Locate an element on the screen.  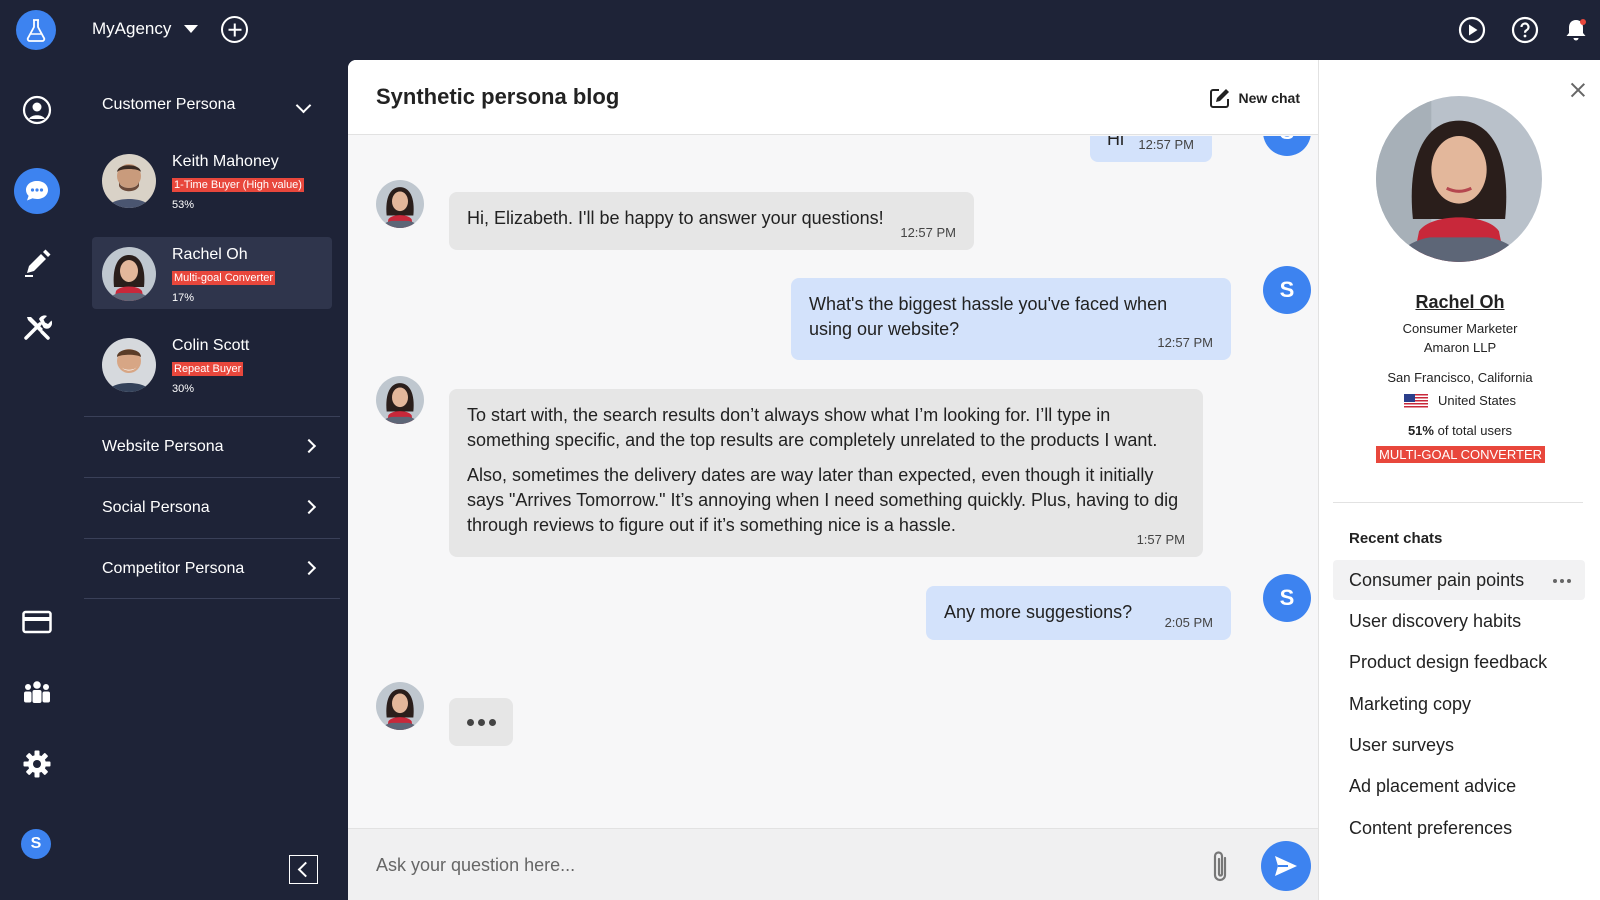
recent-chat-item: Content preferences is located at coordinates (1459, 828).